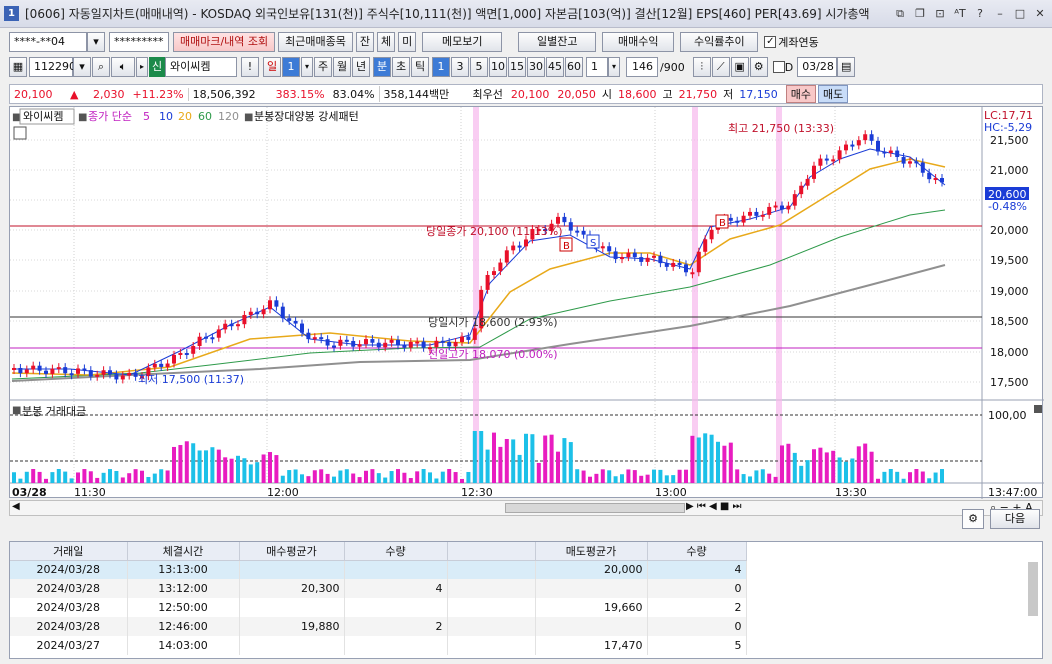 The image size is (1052, 664). What do you see at coordinates (382, 67) in the screenshot?
I see `minute-button: 분` at bounding box center [382, 67].